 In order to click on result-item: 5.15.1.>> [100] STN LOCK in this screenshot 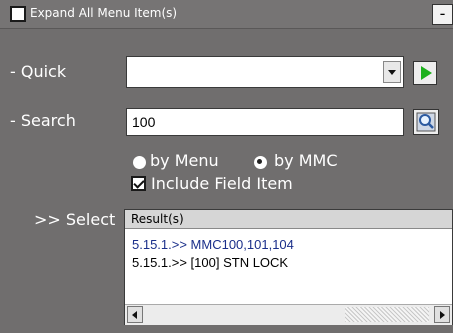, I will do `click(210, 262)`.